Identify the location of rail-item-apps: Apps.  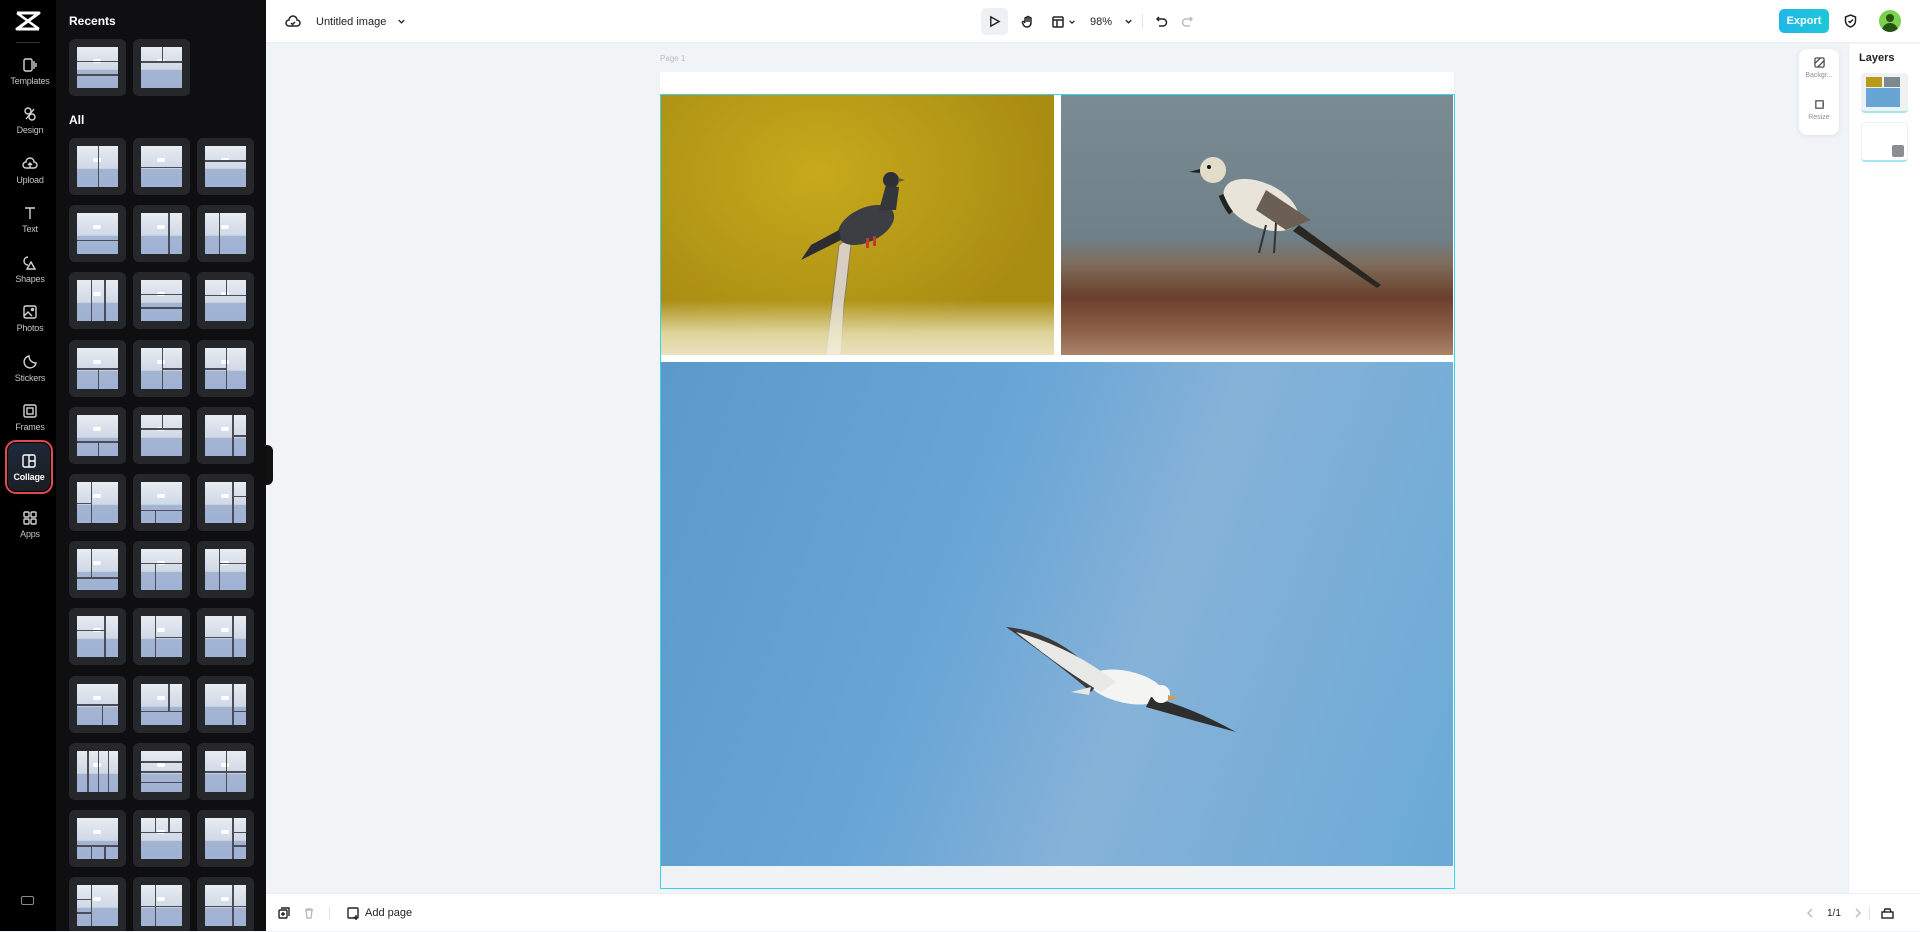
(30, 524).